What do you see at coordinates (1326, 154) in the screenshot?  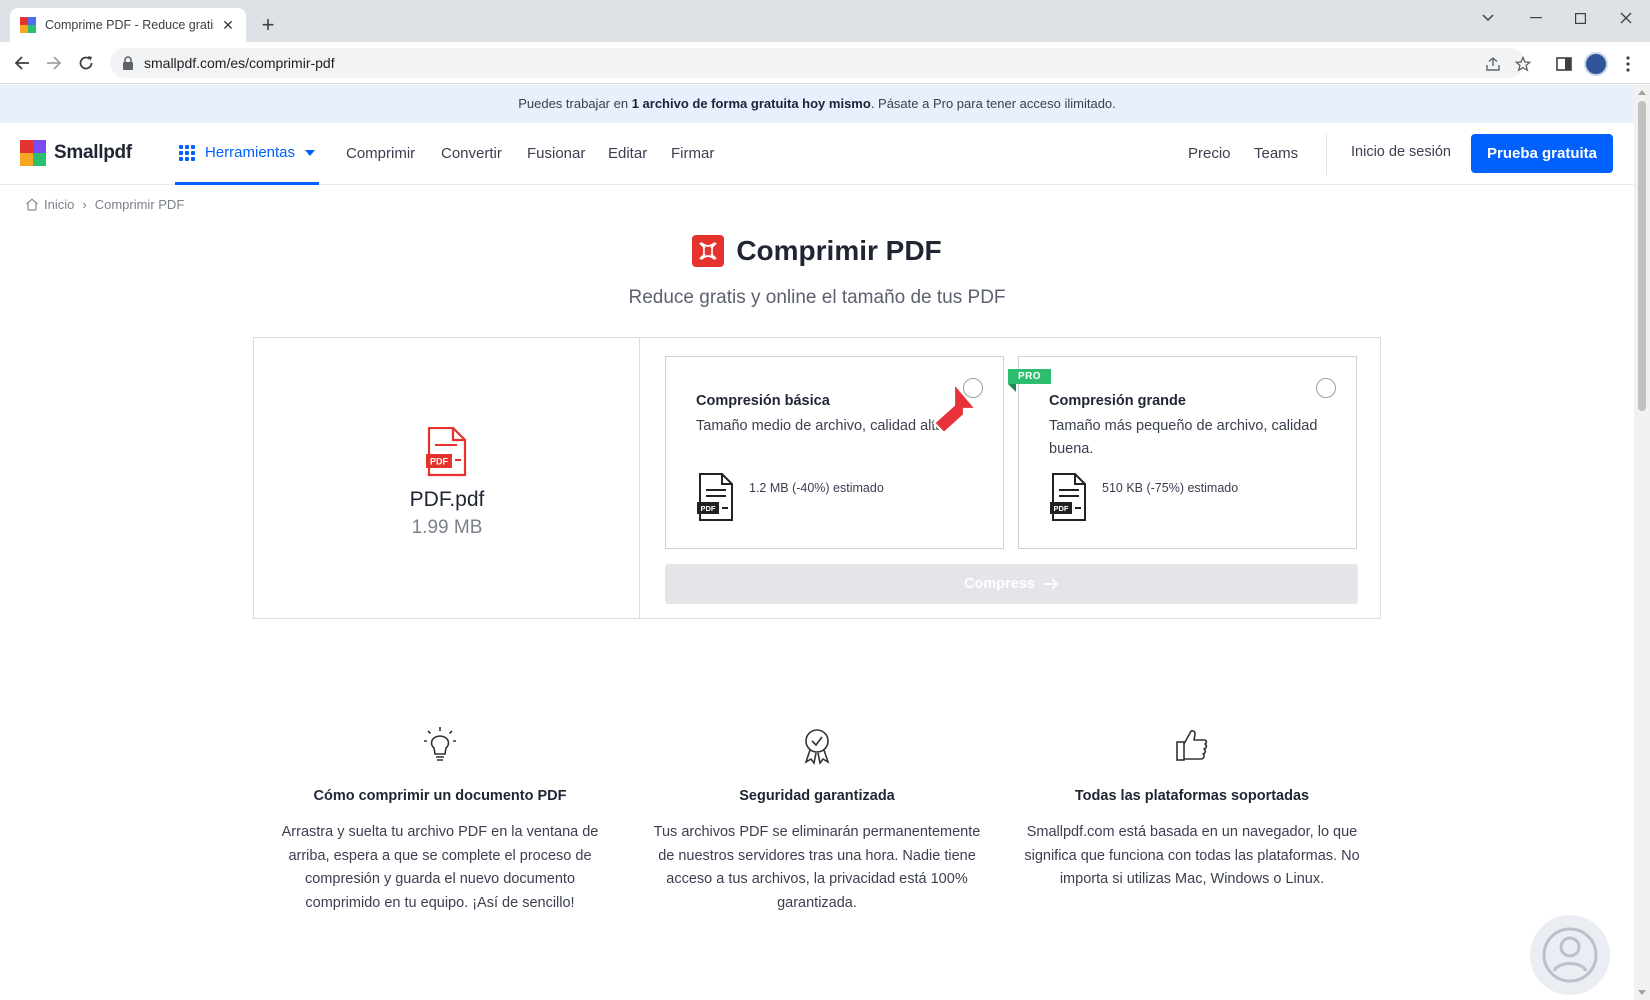 I see `header-divider` at bounding box center [1326, 154].